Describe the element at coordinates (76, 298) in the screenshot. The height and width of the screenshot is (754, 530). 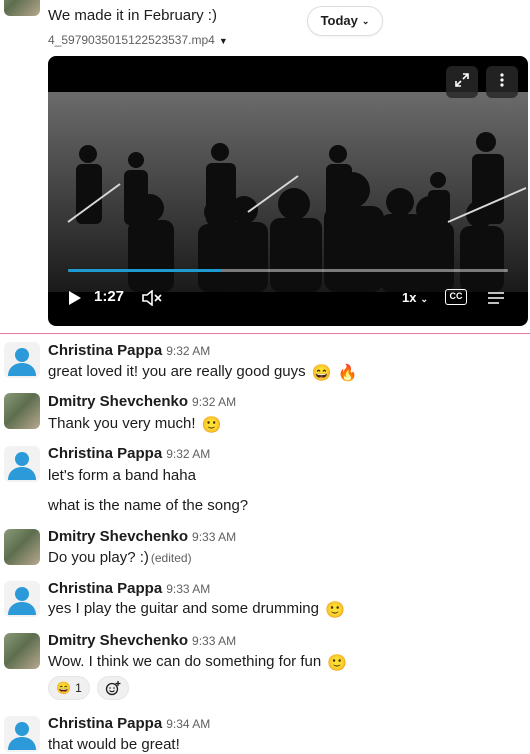
I see `play-icon` at that location.